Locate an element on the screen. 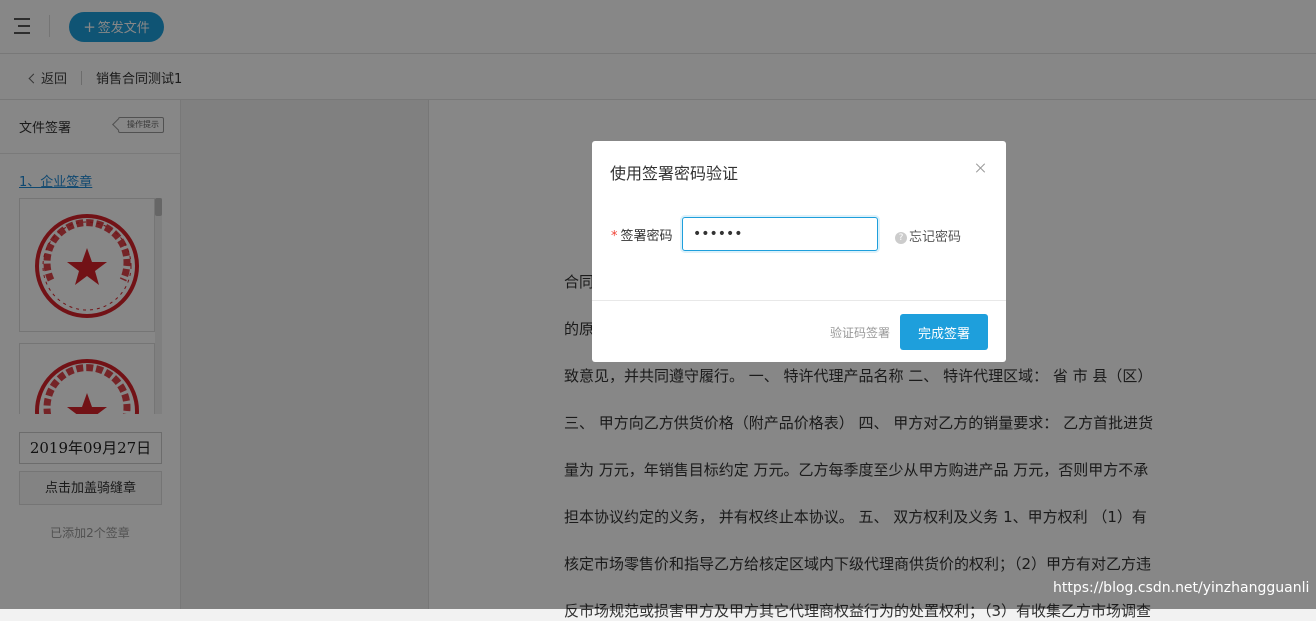  dialog-footer-divider is located at coordinates (799, 300).